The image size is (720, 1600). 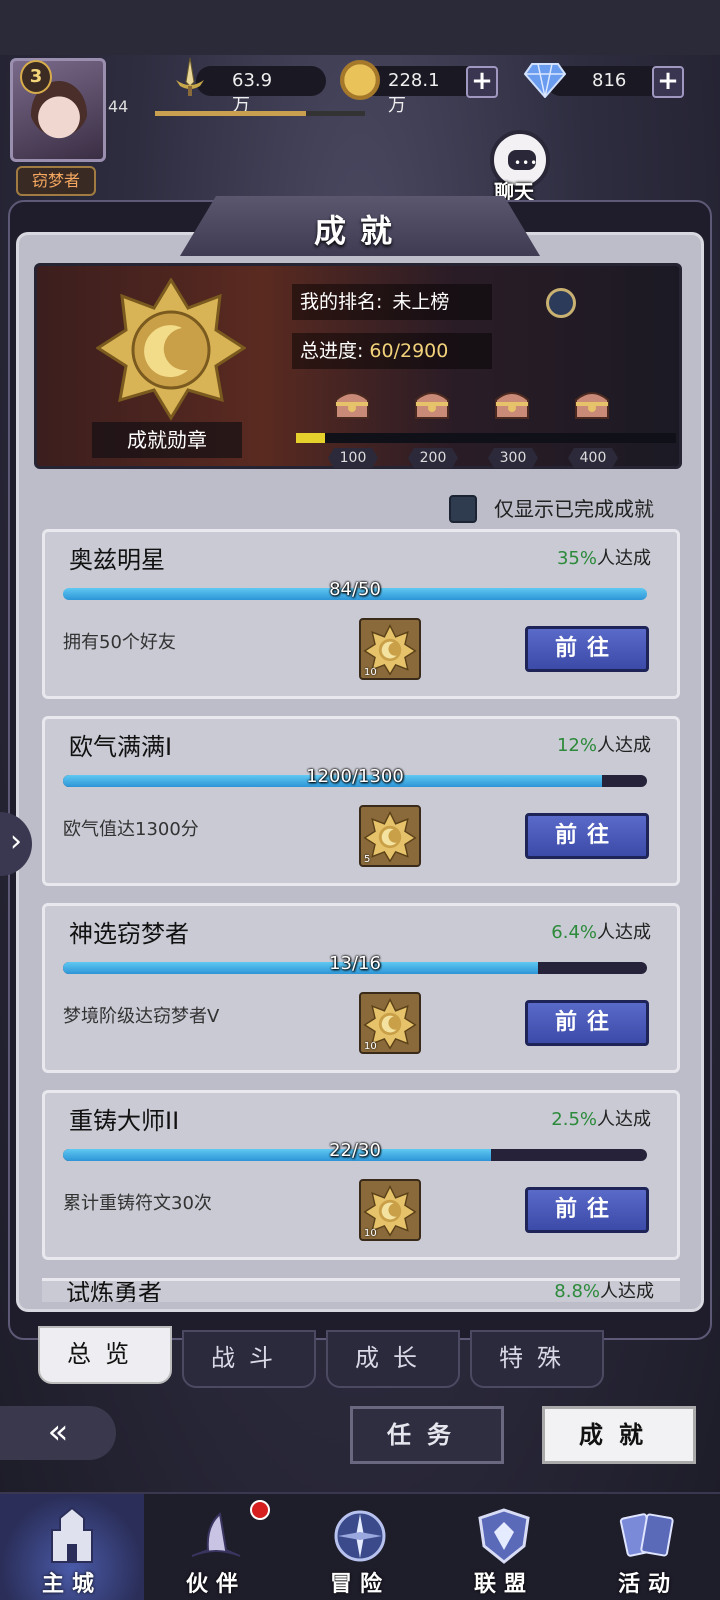 What do you see at coordinates (137, 1203) in the screenshot?
I see `achievement-description: 累计重铸符文30次` at bounding box center [137, 1203].